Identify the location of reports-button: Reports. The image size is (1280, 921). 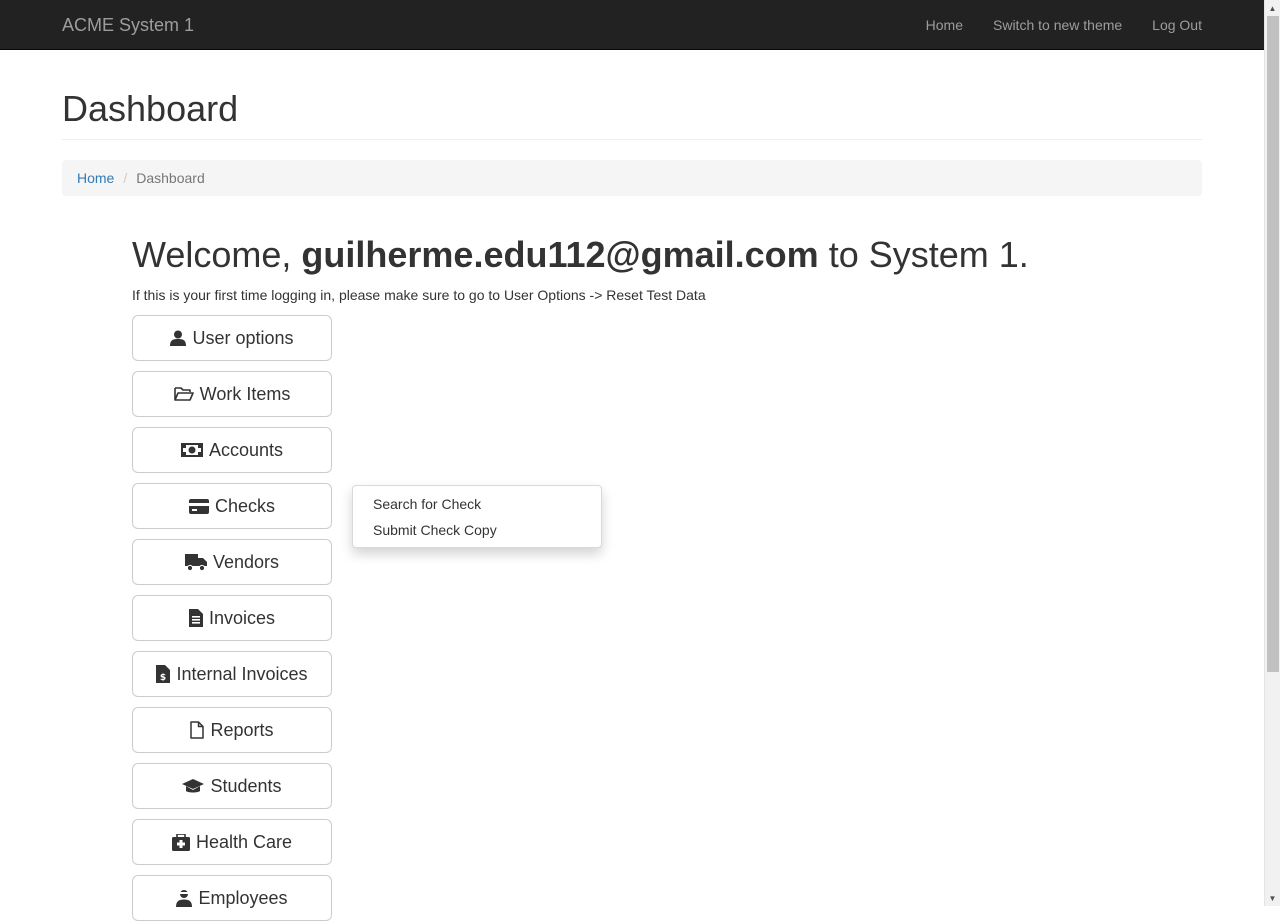
(232, 730).